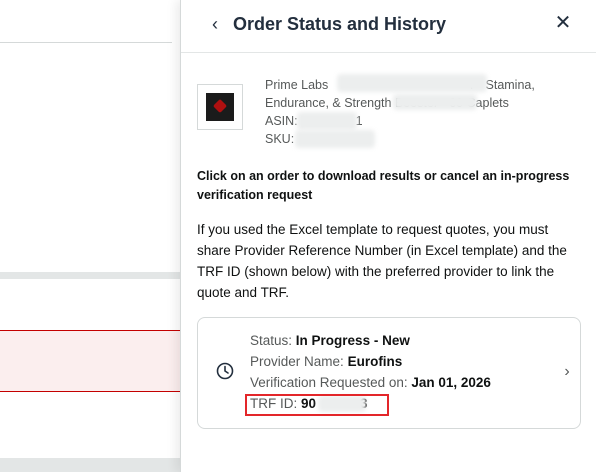  What do you see at coordinates (90, 361) in the screenshot?
I see `background-error-row` at bounding box center [90, 361].